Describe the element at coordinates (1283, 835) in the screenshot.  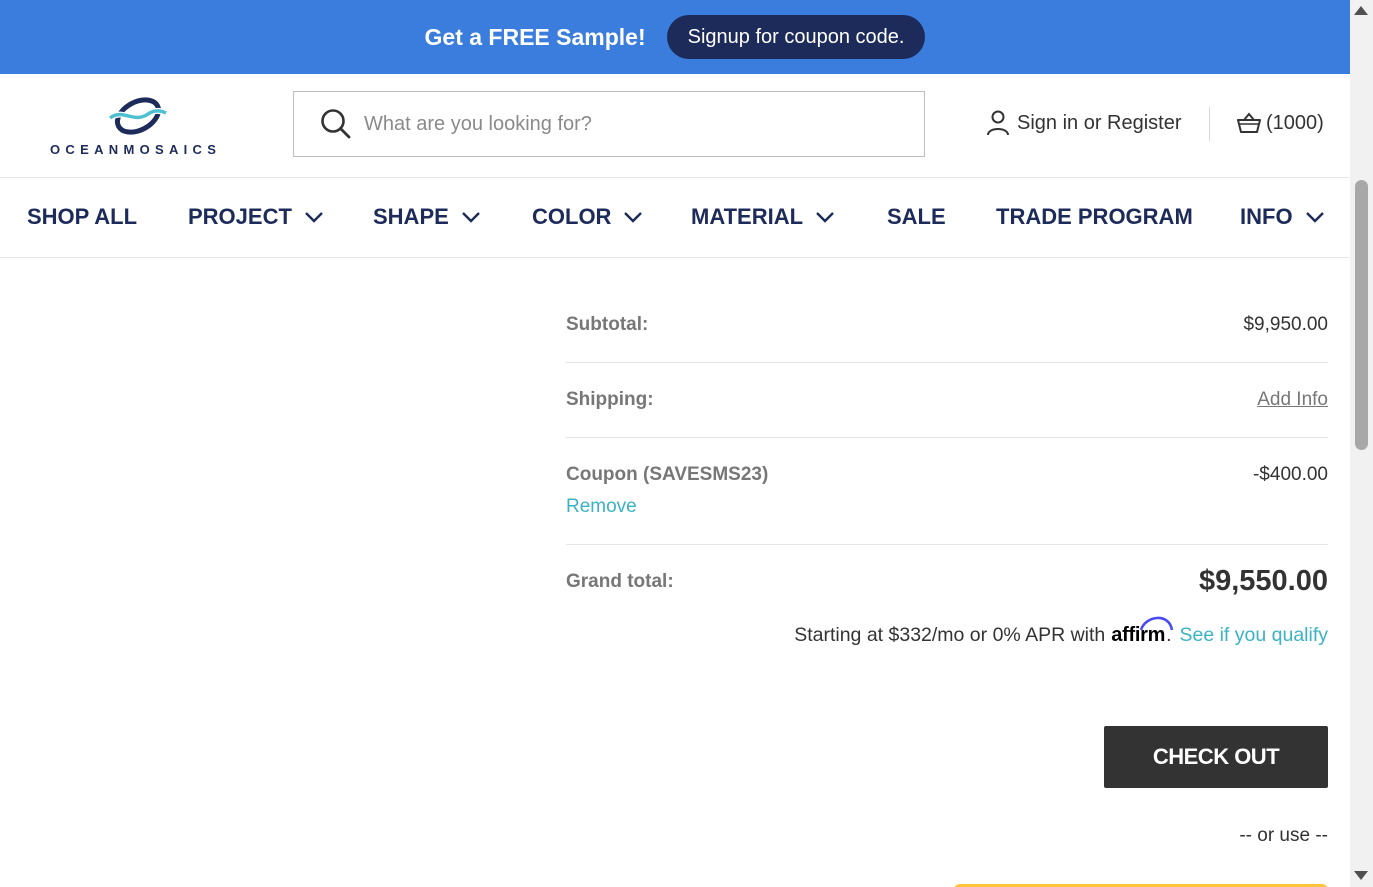
I see `or-use-text: -- or use --` at that location.